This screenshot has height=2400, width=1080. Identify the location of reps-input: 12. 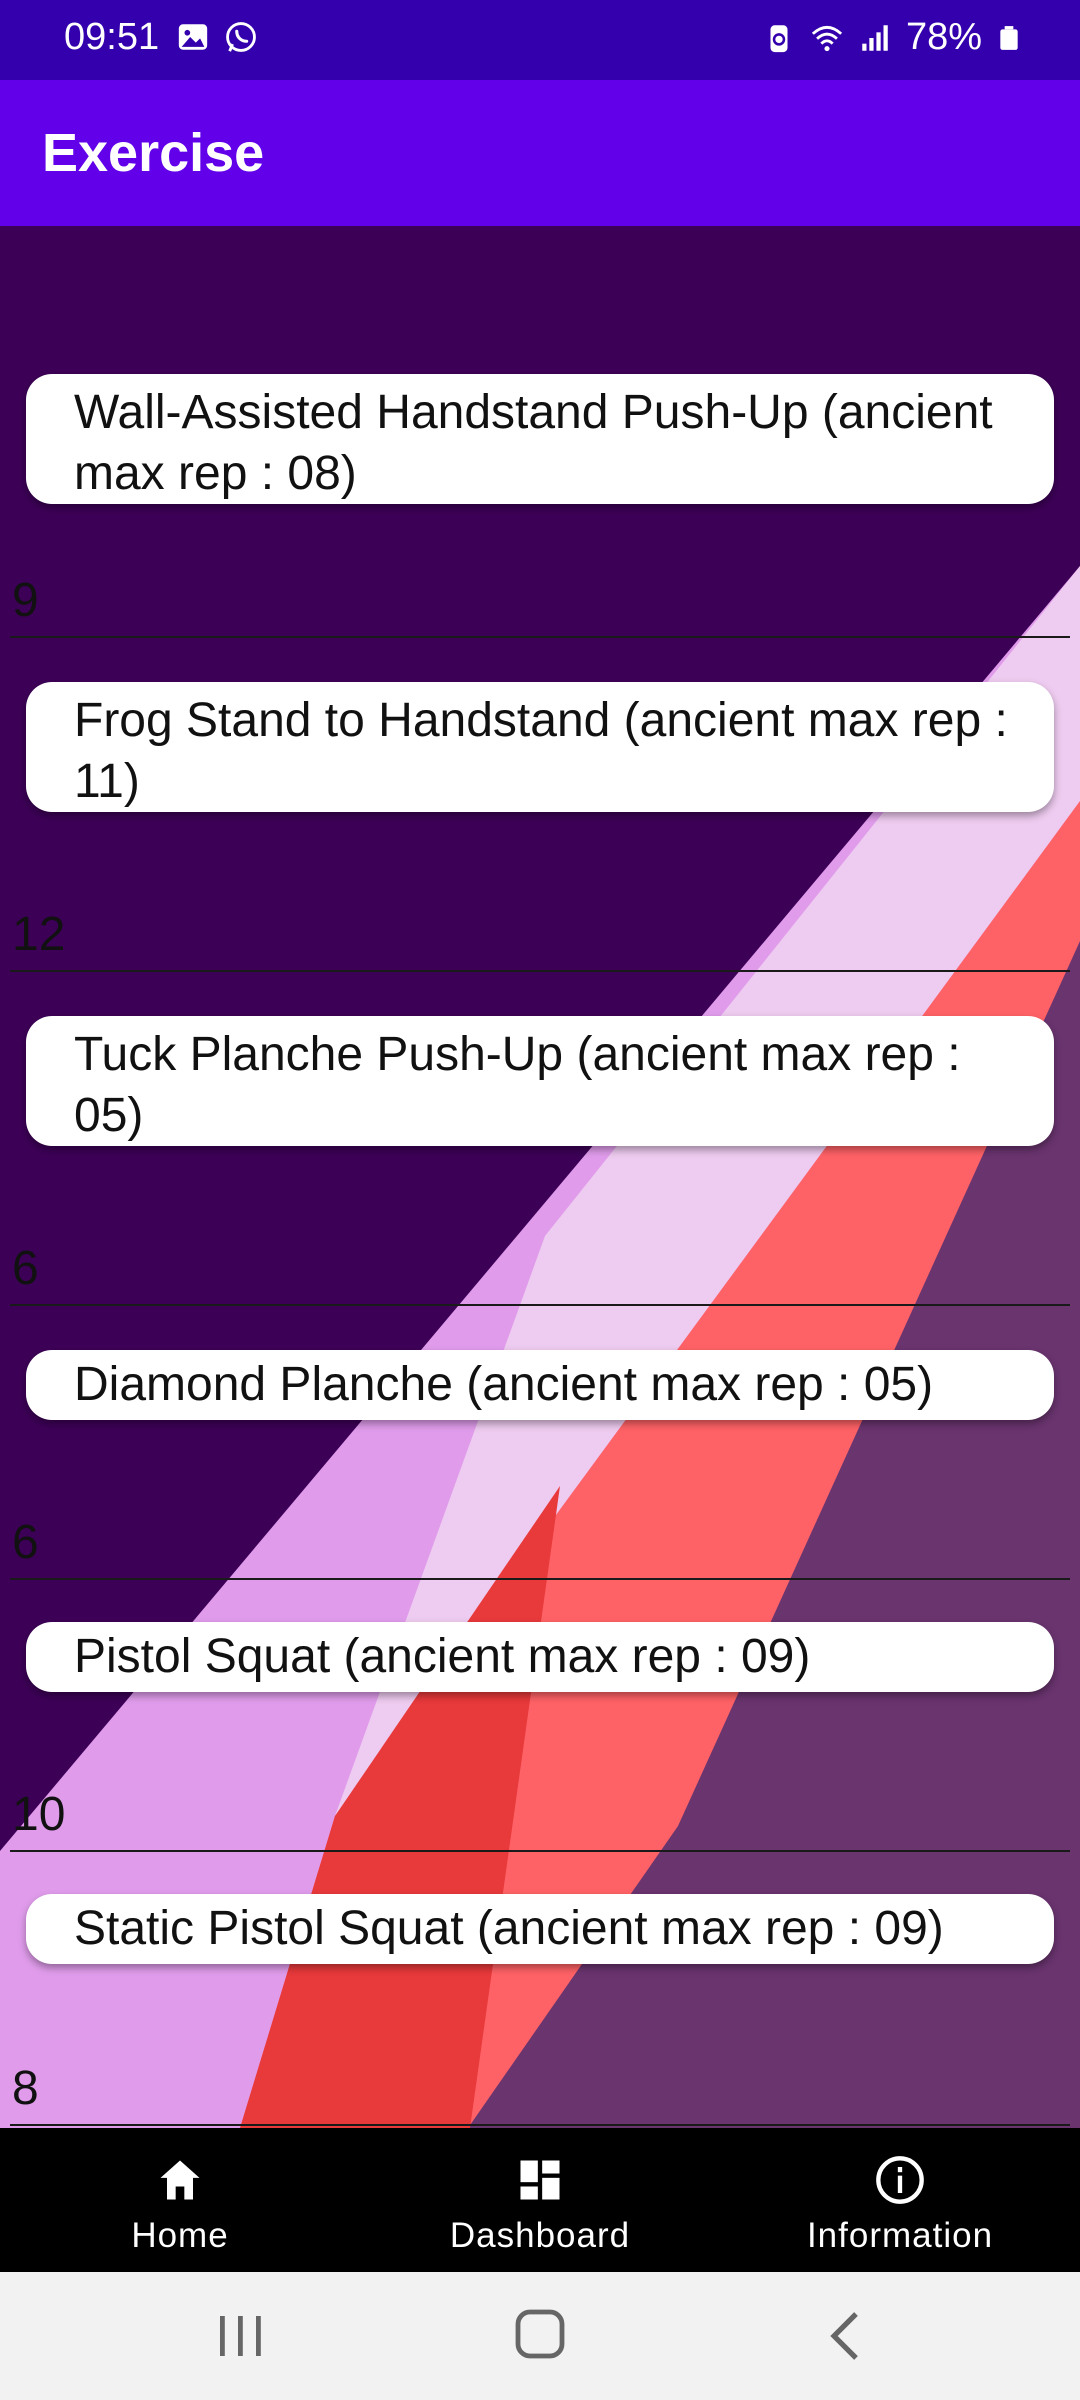
(540, 936).